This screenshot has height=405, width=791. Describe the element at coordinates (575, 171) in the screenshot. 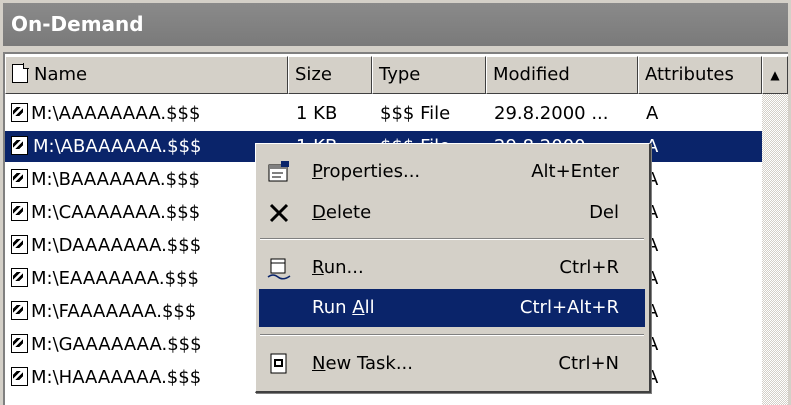

I see `menu-item-properties-shortcut: Alt+Enter` at that location.